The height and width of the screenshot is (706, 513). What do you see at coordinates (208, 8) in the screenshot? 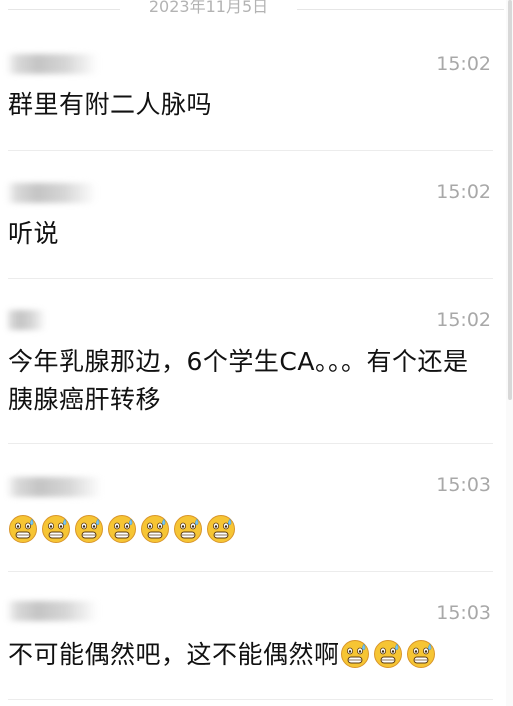
I see `date-label: 2023年11月5日` at bounding box center [208, 8].